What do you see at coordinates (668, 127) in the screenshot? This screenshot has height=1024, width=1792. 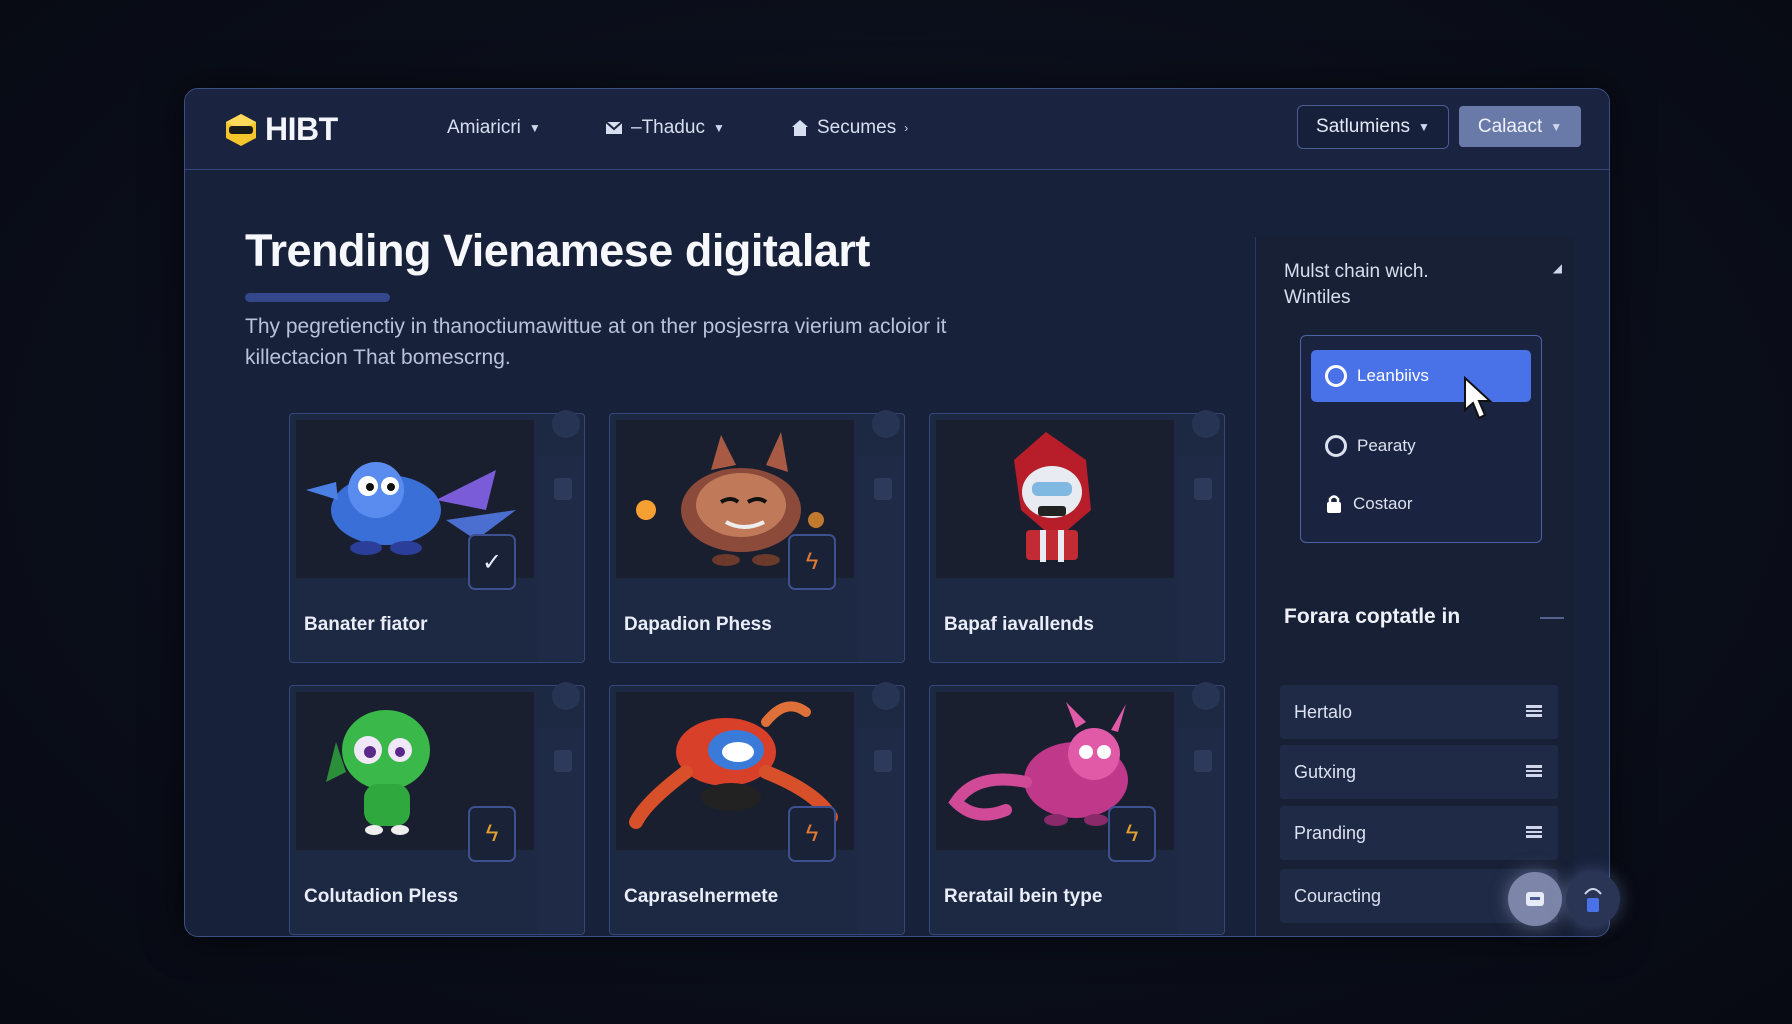 I see `nav-label: –Thaduc` at bounding box center [668, 127].